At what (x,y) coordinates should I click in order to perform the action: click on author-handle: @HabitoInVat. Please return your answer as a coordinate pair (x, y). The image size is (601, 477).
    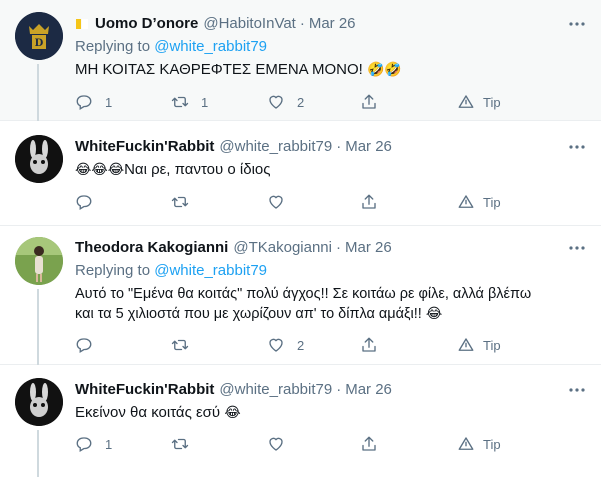
    Looking at the image, I should click on (249, 24).